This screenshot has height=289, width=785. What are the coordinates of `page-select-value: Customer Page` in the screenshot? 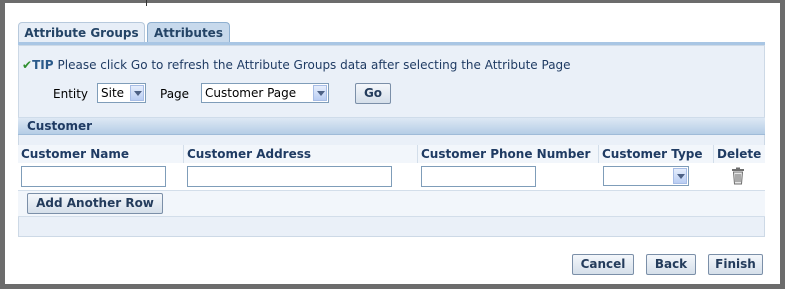 It's located at (251, 93).